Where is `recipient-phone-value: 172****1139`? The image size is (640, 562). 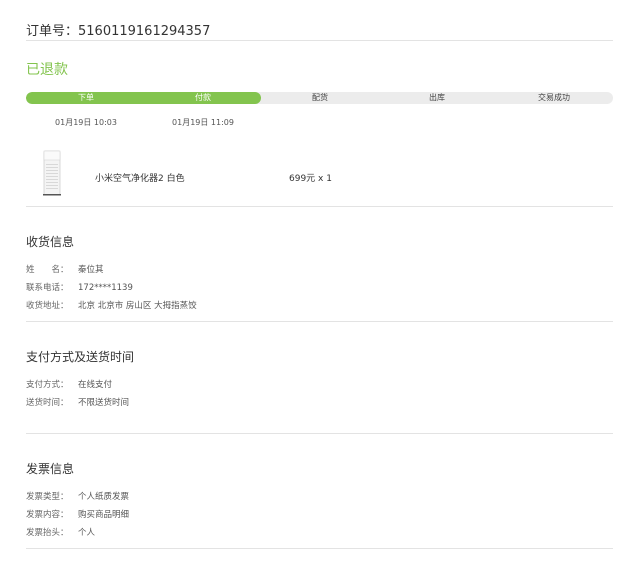
recipient-phone-value: 172****1139 is located at coordinates (105, 288).